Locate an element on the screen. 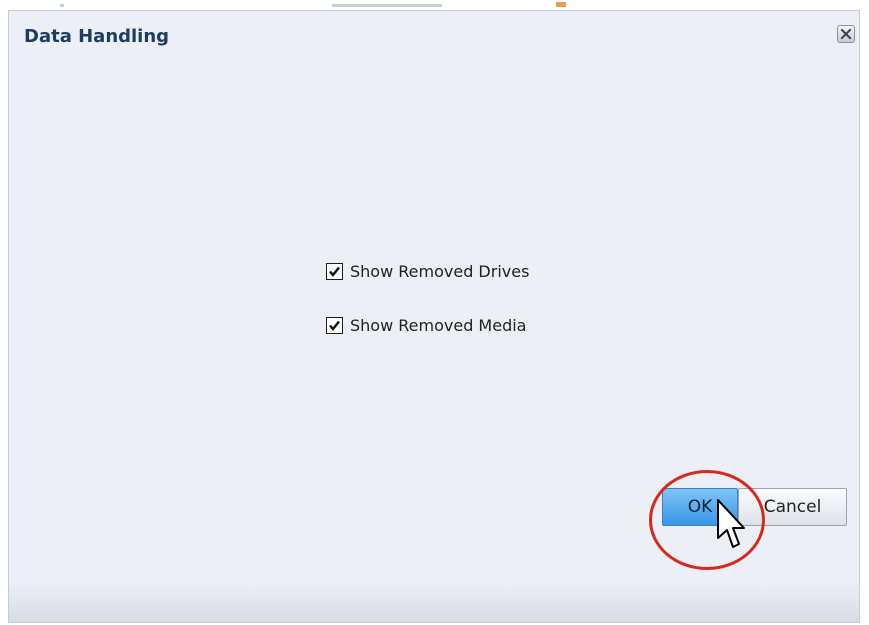  show-removed-media-checkbox is located at coordinates (334, 325).